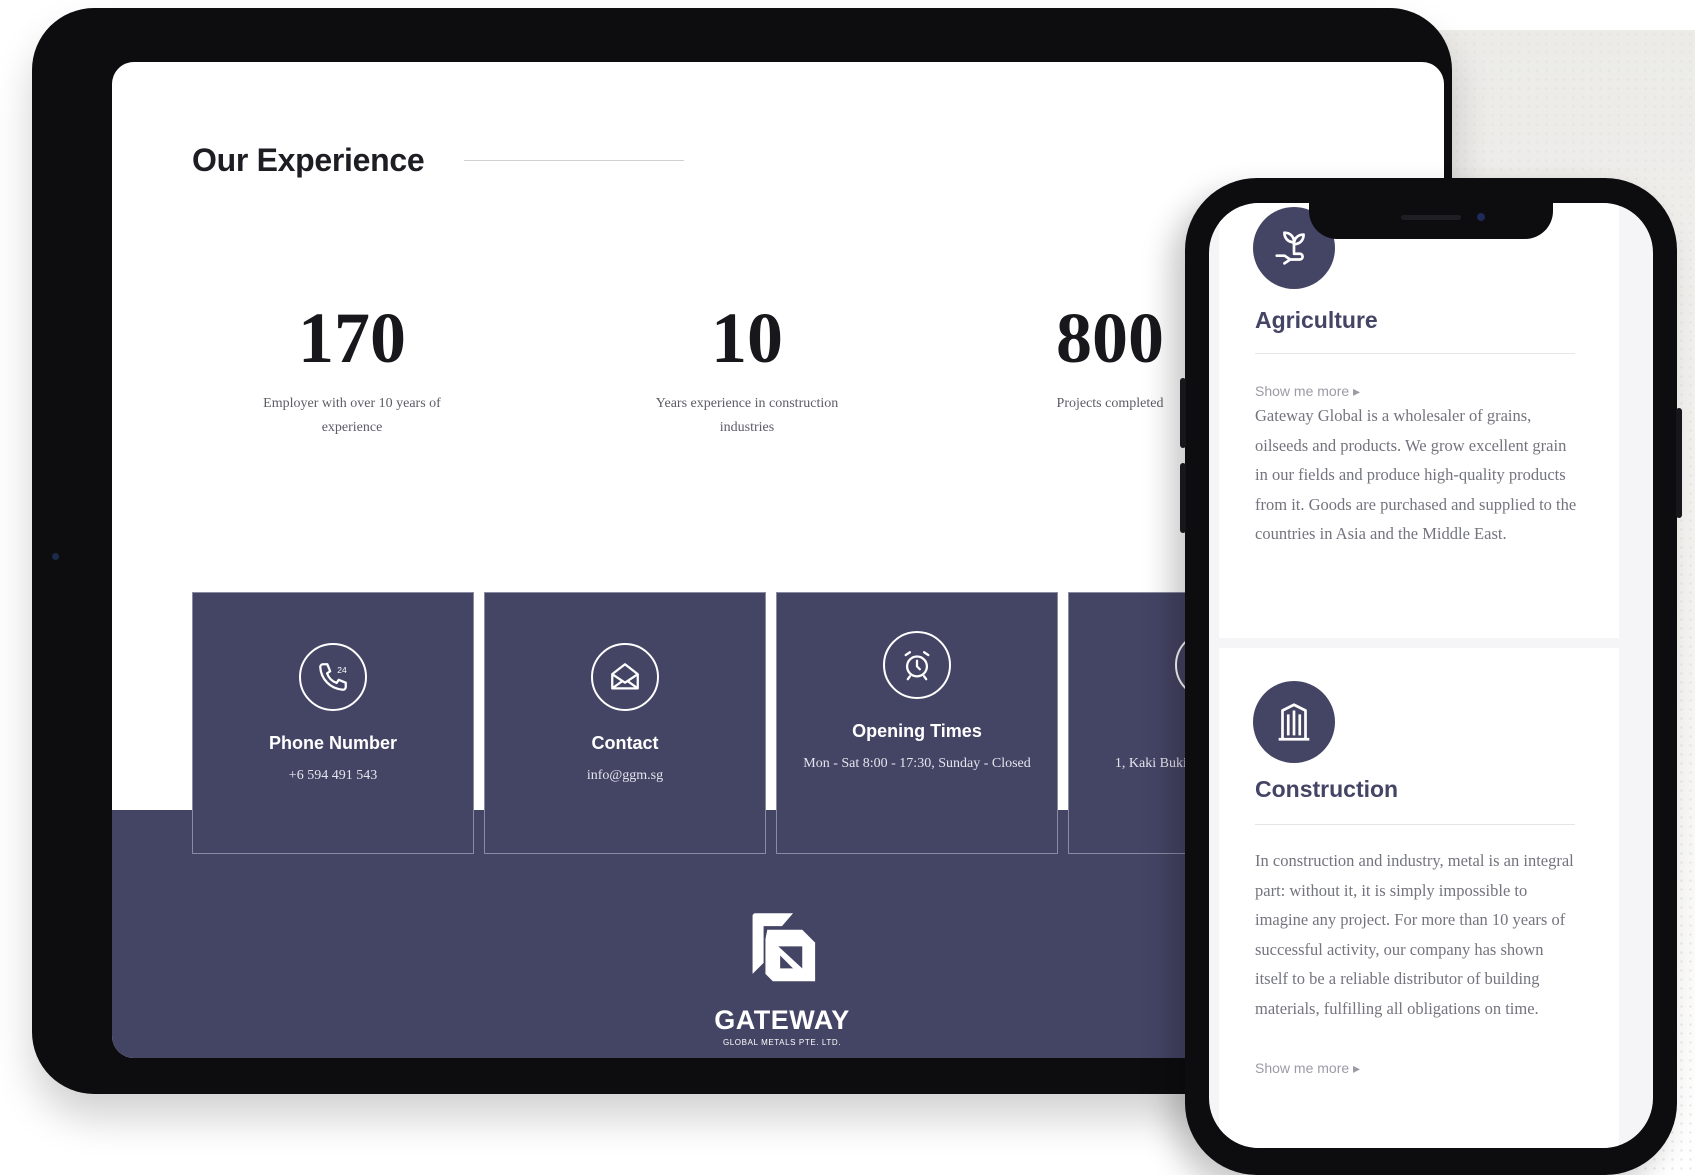 Image resolution: width=1695 pixels, height=1175 pixels. Describe the element at coordinates (333, 677) in the screenshot. I see `phone-icon: 24` at that location.